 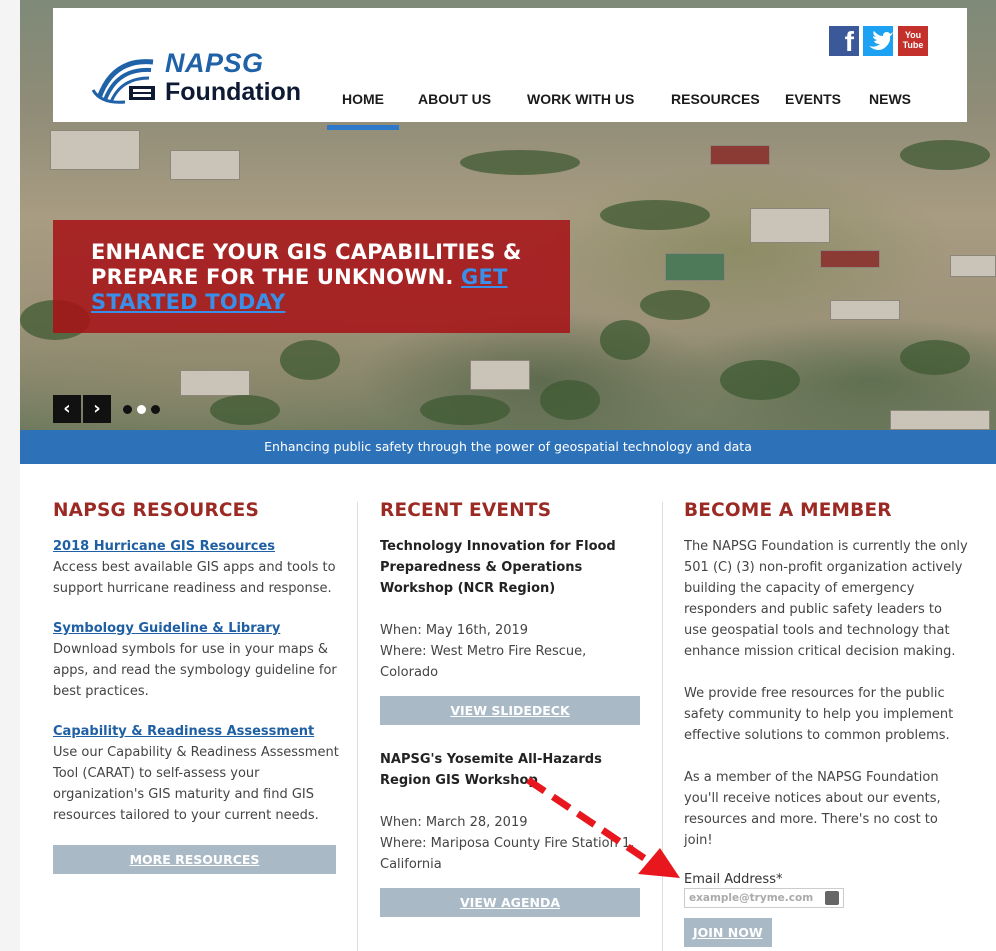 I want to click on resource-link-hurricane: 2018 Hurricane GIS Resources, so click(x=198, y=546).